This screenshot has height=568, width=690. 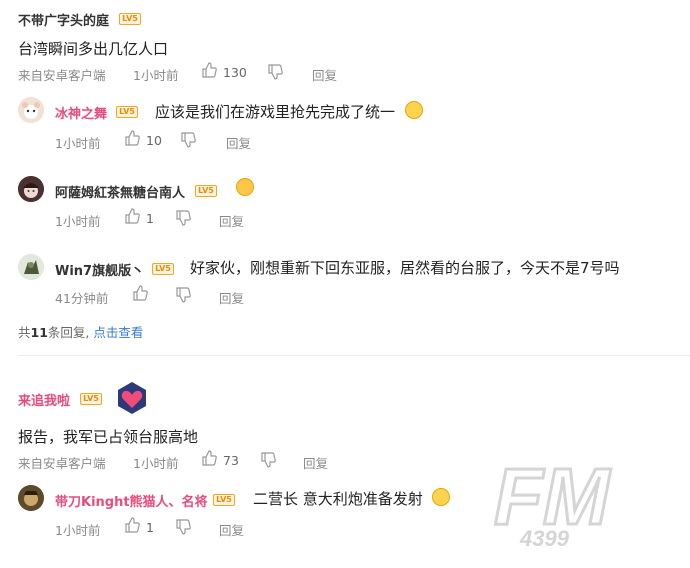 What do you see at coordinates (99, 269) in the screenshot?
I see `reply-username: Win7旗舰版丶` at bounding box center [99, 269].